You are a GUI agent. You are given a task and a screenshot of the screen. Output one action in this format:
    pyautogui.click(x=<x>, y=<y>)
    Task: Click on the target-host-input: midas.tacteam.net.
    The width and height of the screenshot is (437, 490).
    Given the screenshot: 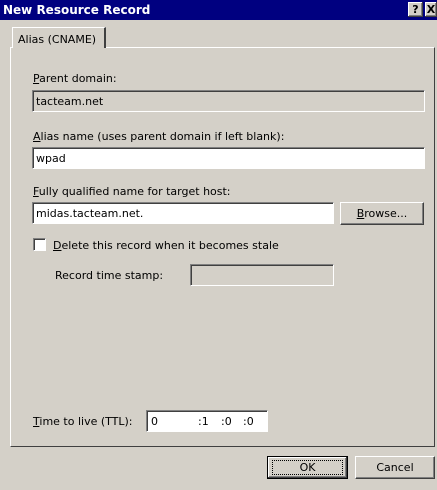 What is the action you would take?
    pyautogui.click(x=183, y=213)
    